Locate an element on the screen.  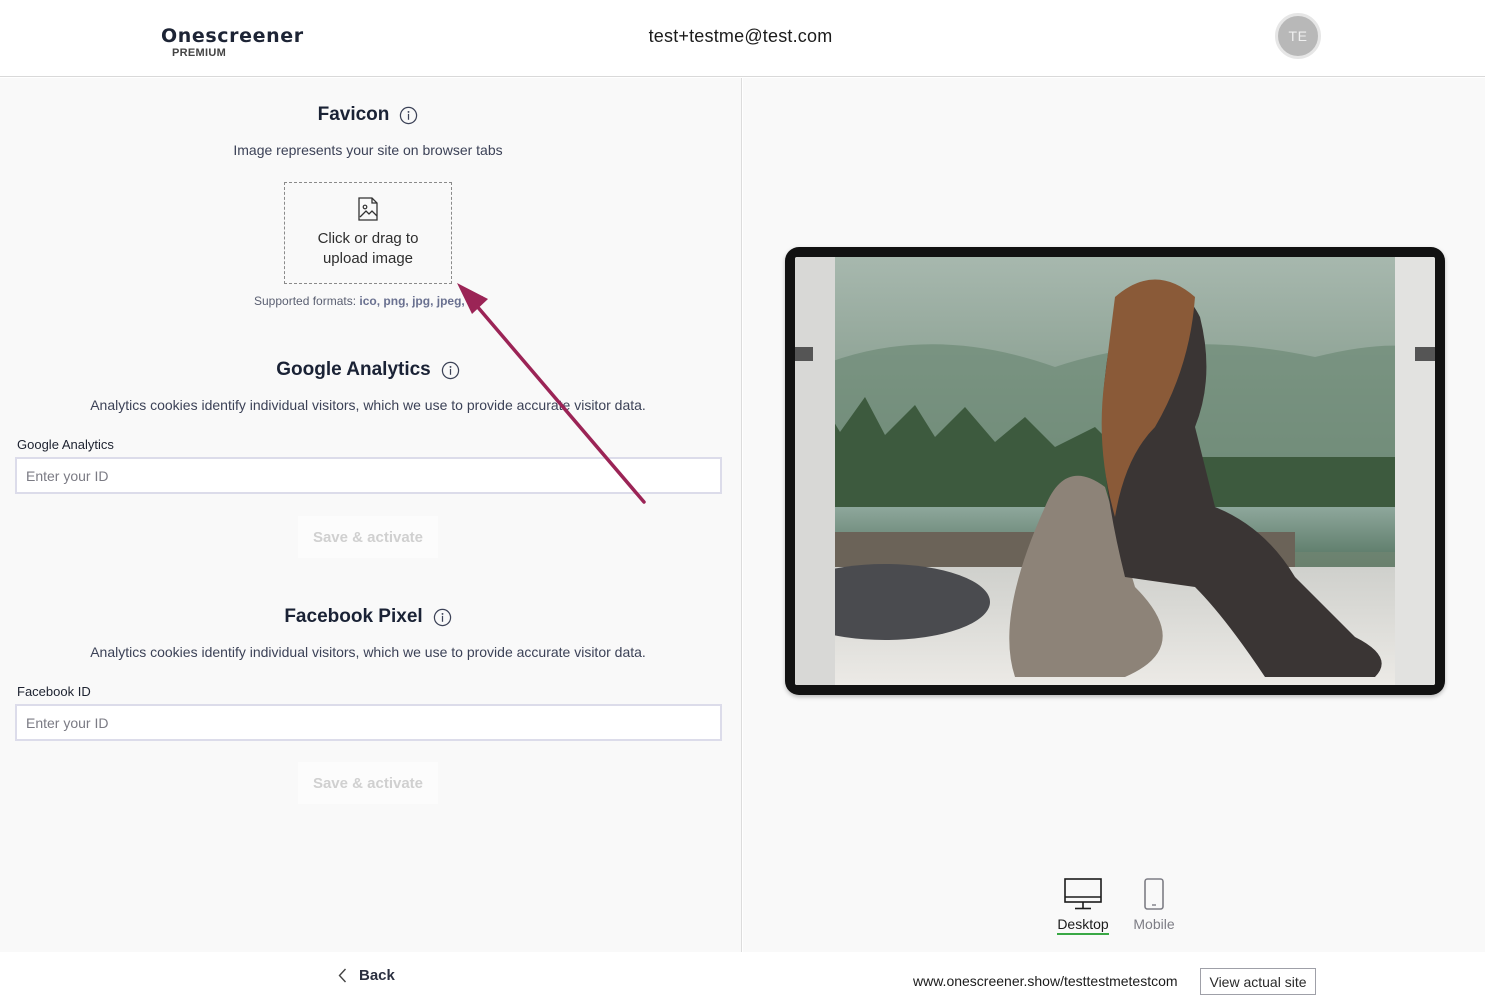
favicon-section-title: Favicon is located at coordinates (368, 115).